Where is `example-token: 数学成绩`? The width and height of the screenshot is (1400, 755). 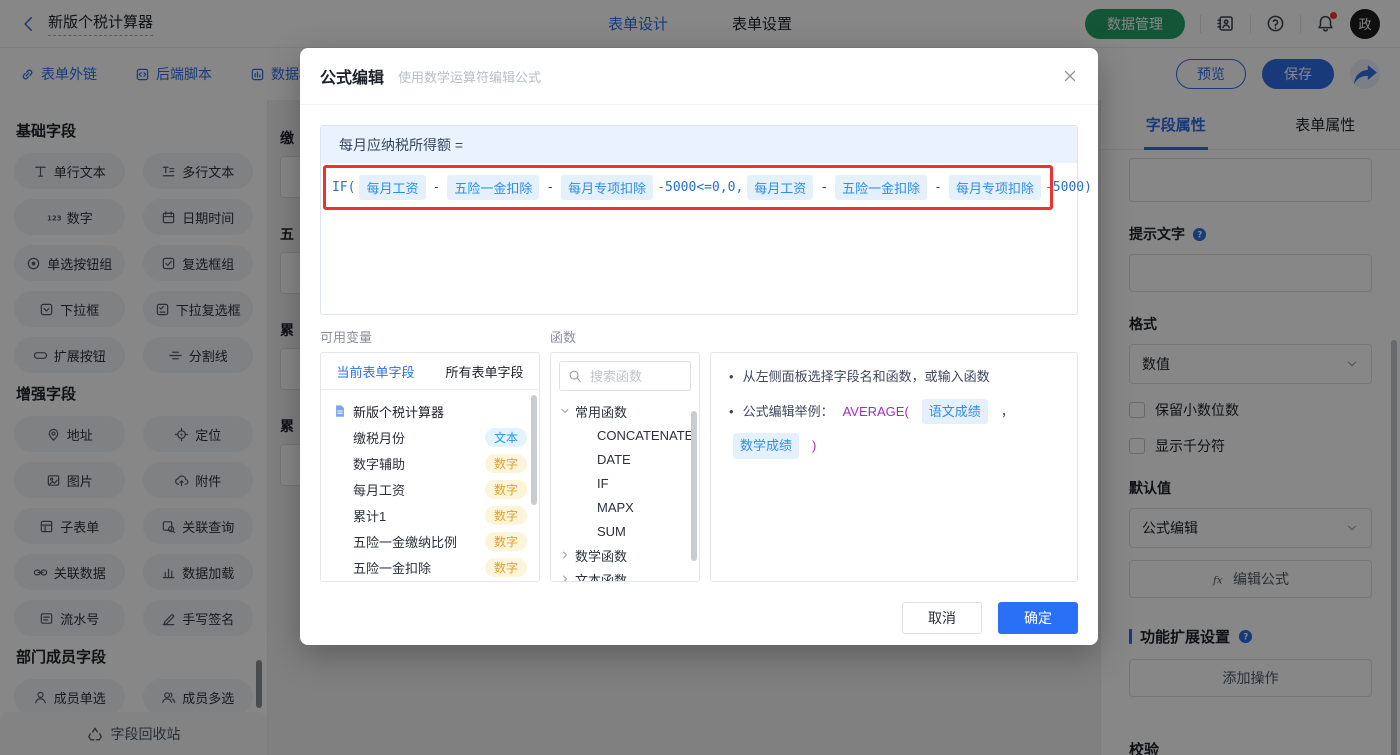 example-token: 数学成绩 is located at coordinates (766, 446).